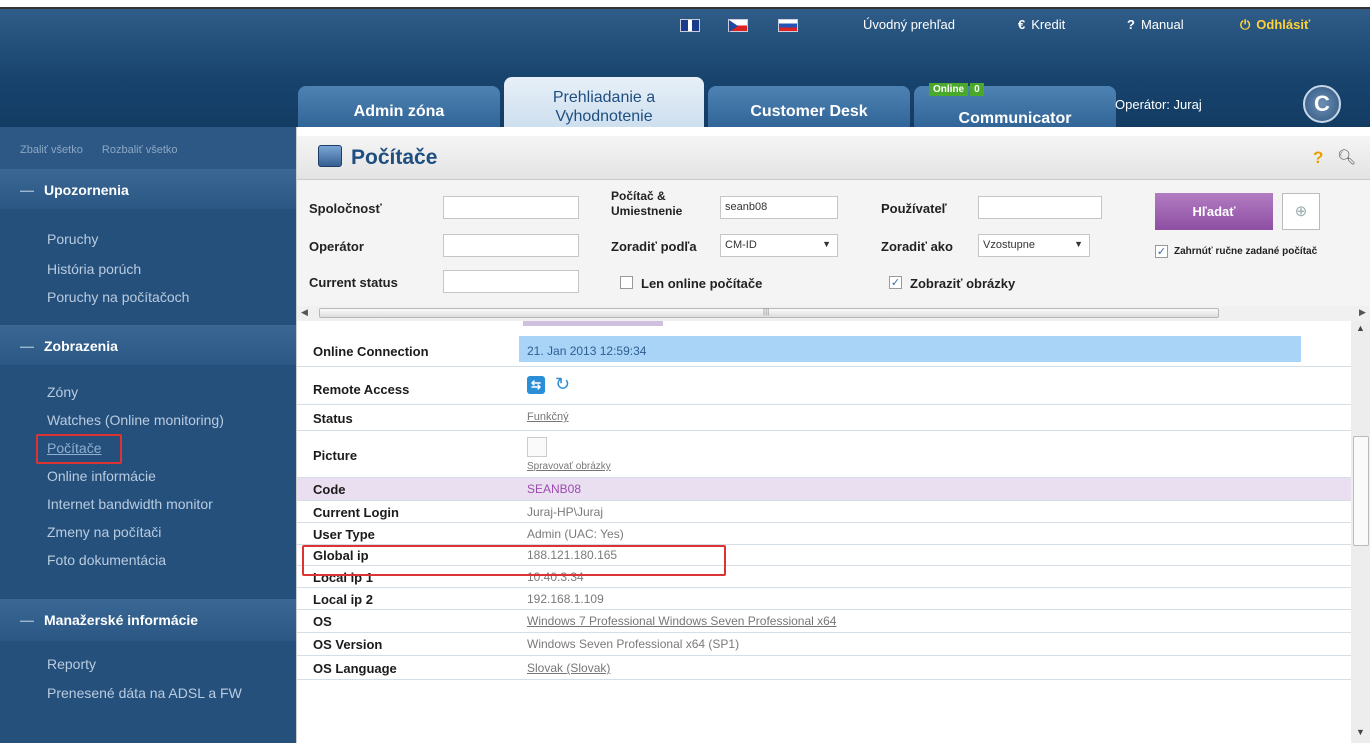  Describe the element at coordinates (895, 282) in the screenshot. I see `show-images-checkbox: ✓` at that location.